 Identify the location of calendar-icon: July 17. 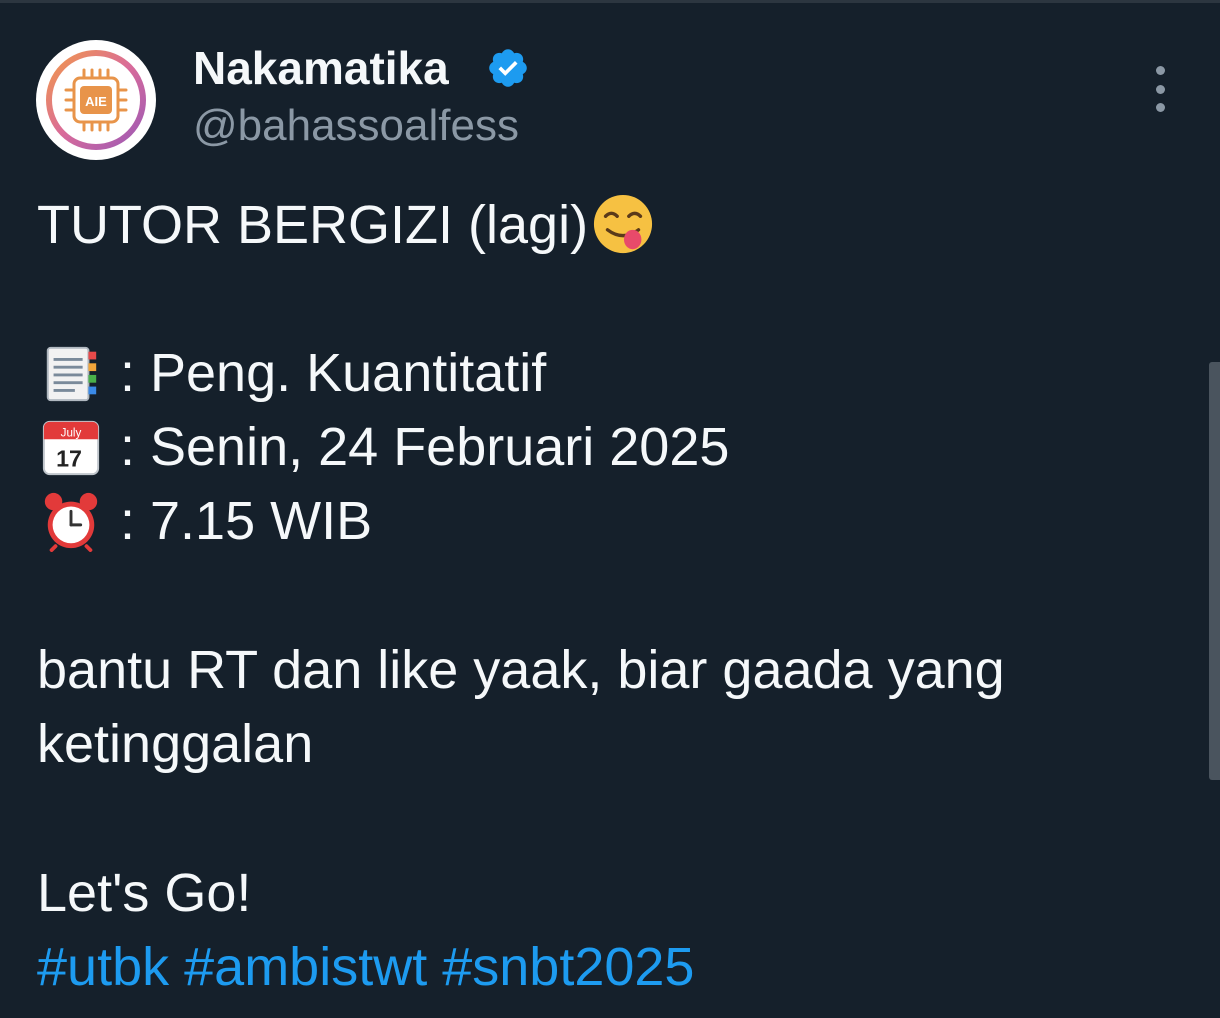
(71, 448).